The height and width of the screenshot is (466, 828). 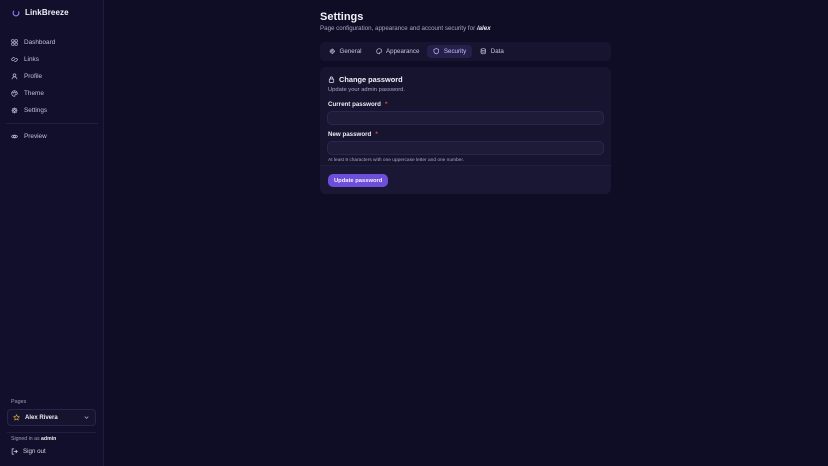 What do you see at coordinates (86, 417) in the screenshot?
I see `chevron-down-icon` at bounding box center [86, 417].